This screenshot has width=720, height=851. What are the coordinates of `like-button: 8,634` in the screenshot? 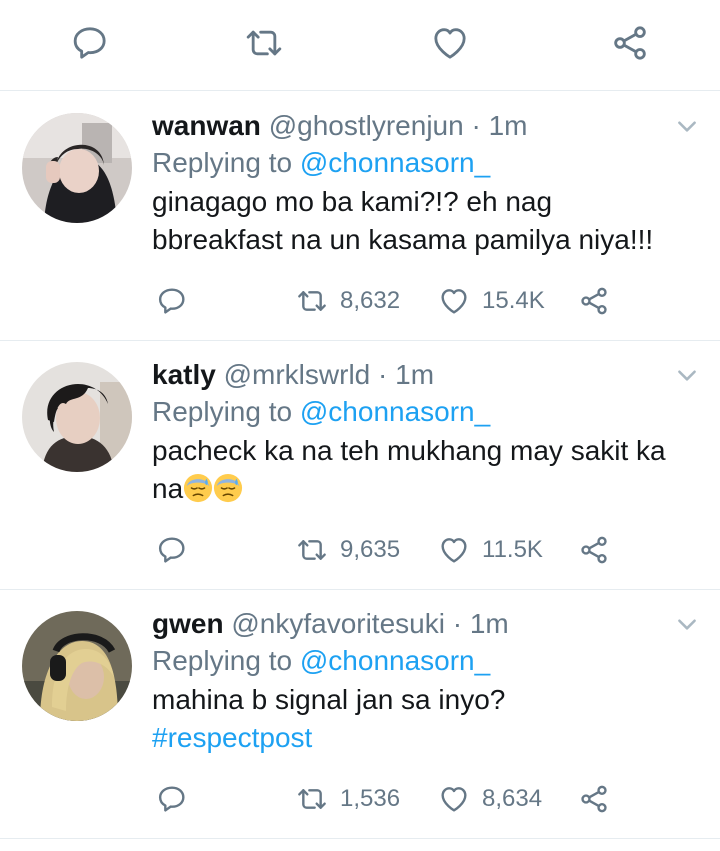 It's located at (490, 799).